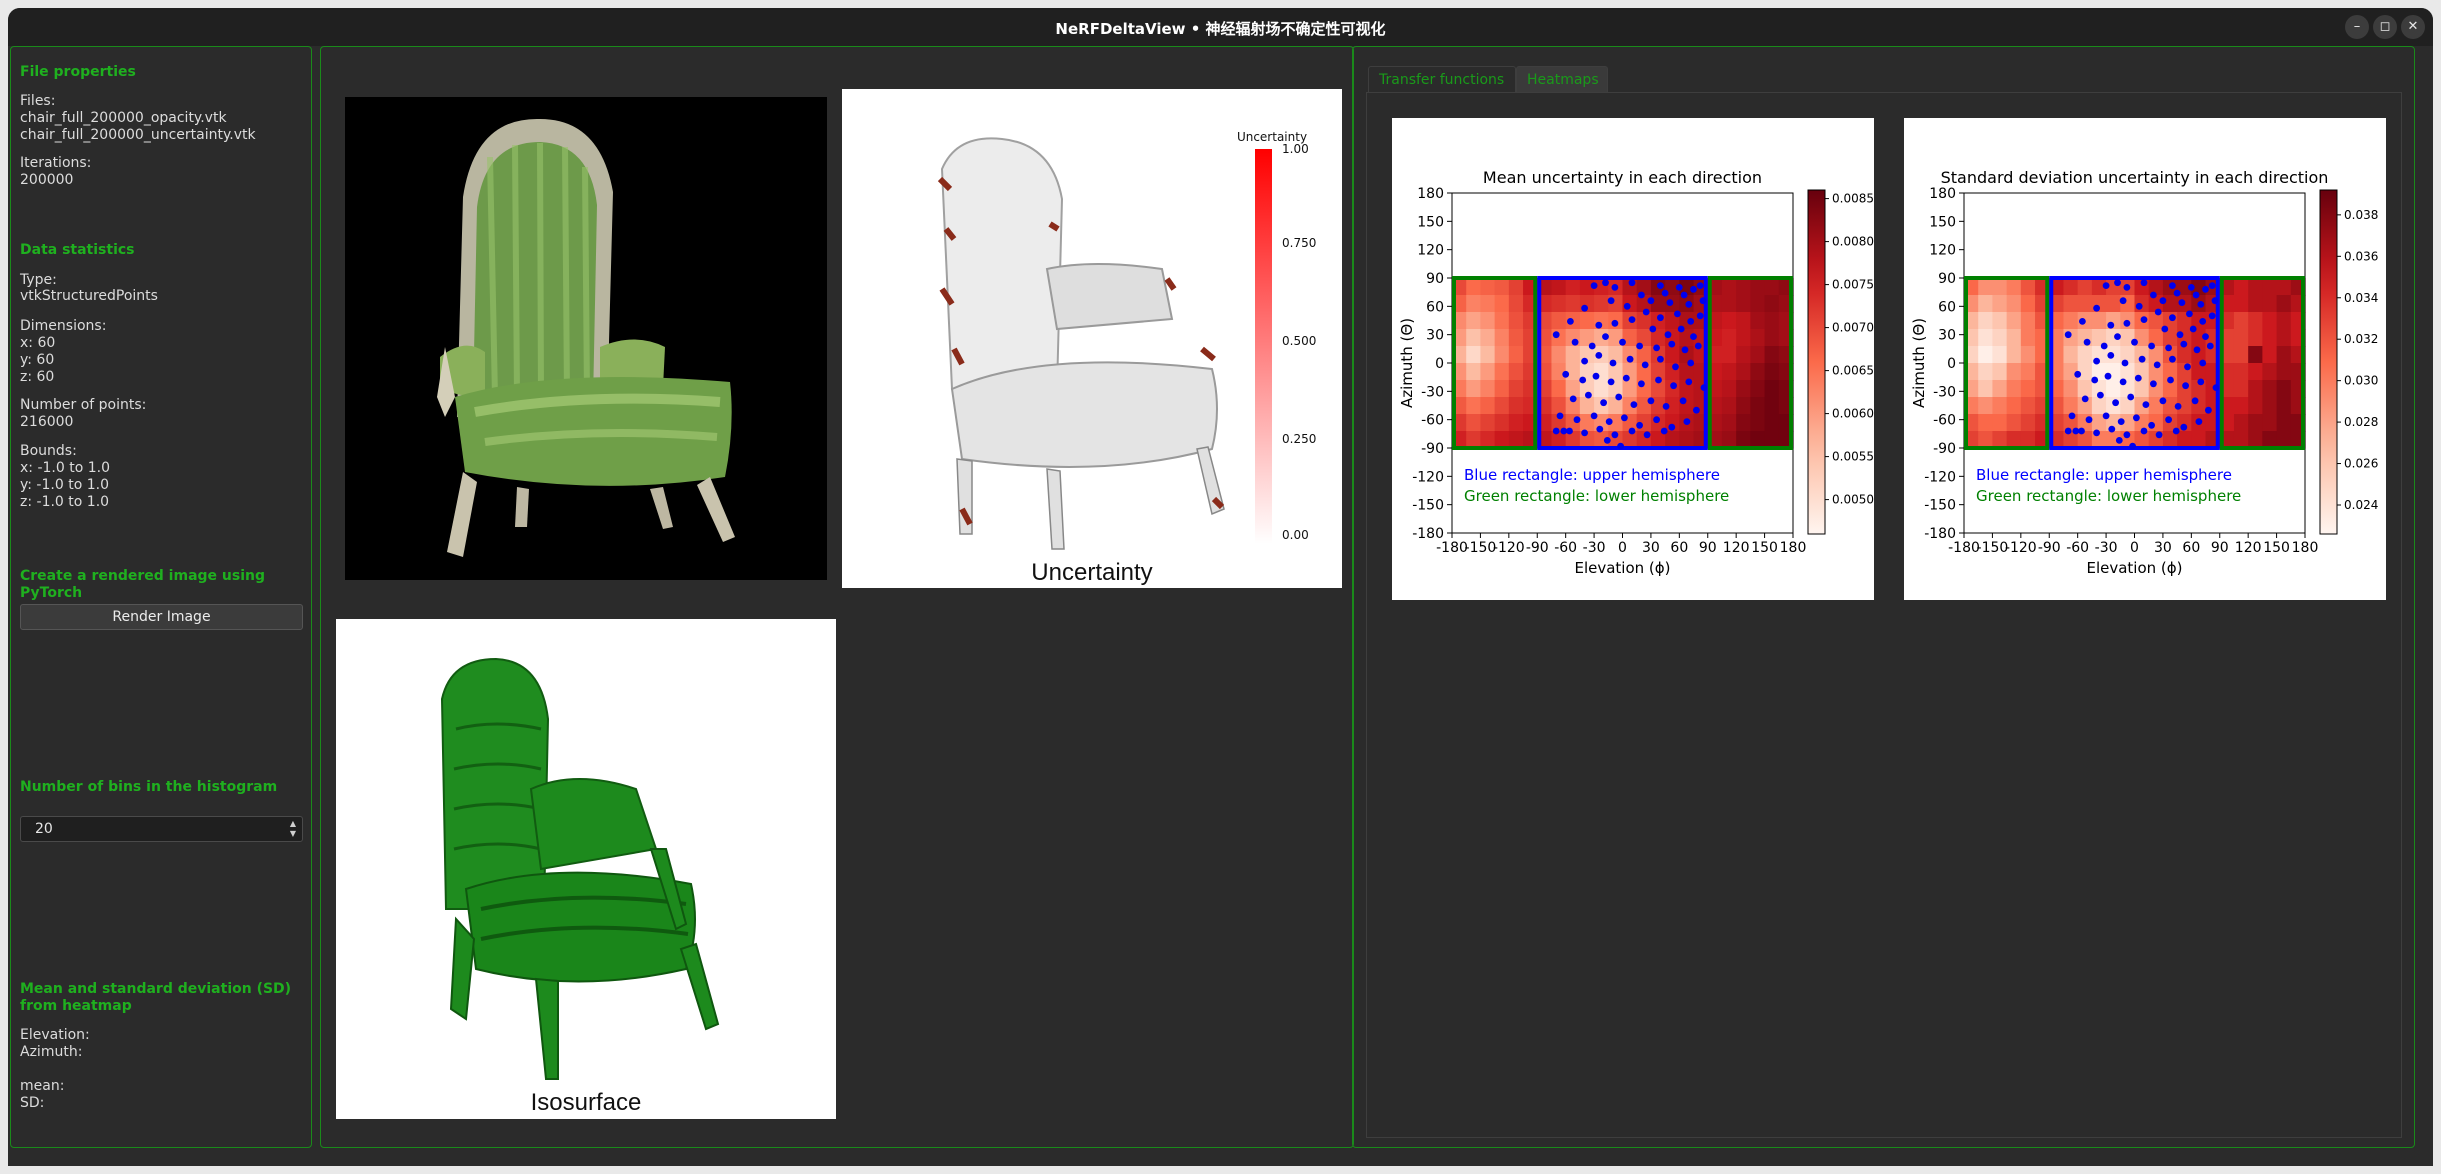 The height and width of the screenshot is (1174, 2441). What do you see at coordinates (1220, 27) in the screenshot?
I see `title-bar: NeRFDeltaView • 神经辐射场不确定性可视化 – ◻ ✕` at bounding box center [1220, 27].